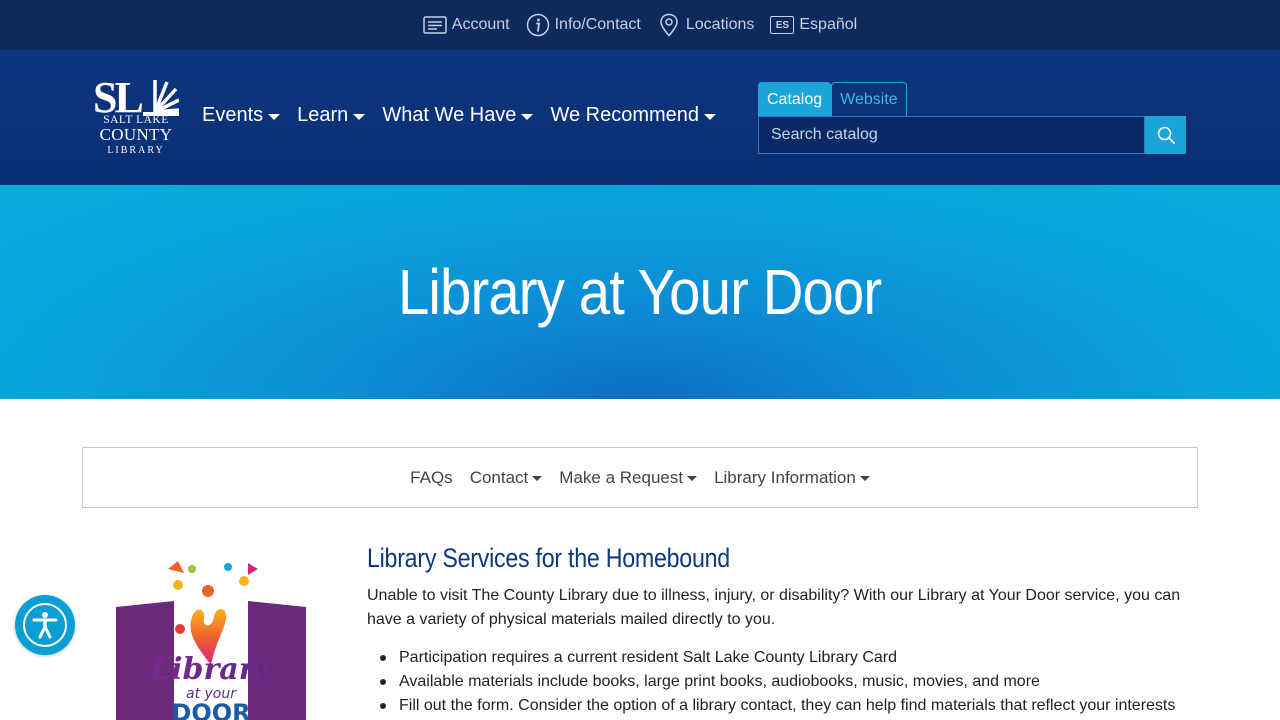 Image resolution: width=1280 pixels, height=720 pixels. What do you see at coordinates (795, 99) in the screenshot?
I see `tab-catalog: Catalog` at bounding box center [795, 99].